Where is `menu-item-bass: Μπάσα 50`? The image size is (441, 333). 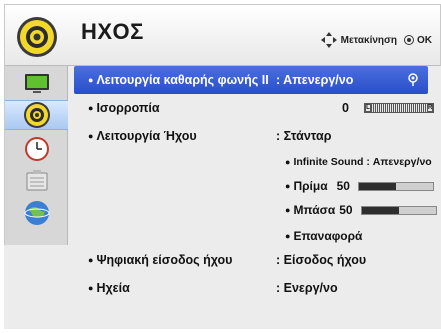
menu-item-bass: Μπάσα 50 is located at coordinates (361, 210).